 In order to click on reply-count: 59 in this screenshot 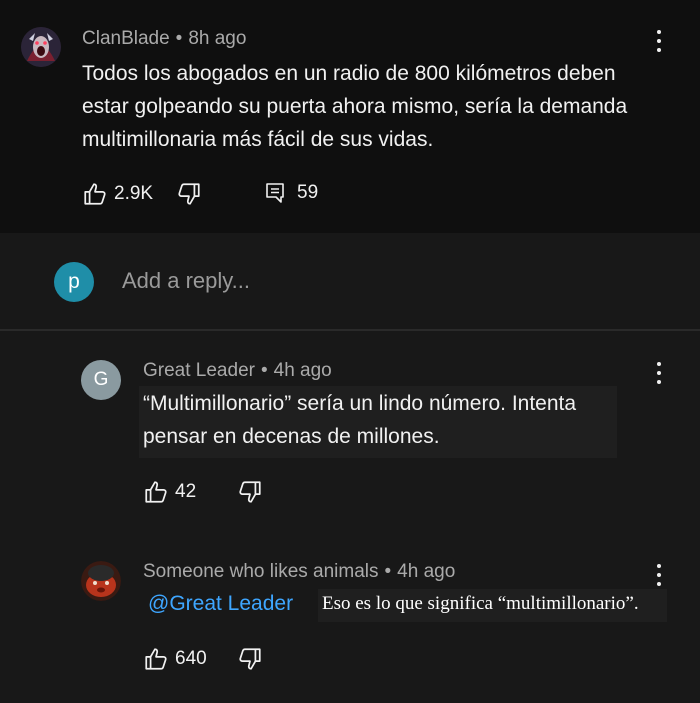, I will do `click(308, 192)`.